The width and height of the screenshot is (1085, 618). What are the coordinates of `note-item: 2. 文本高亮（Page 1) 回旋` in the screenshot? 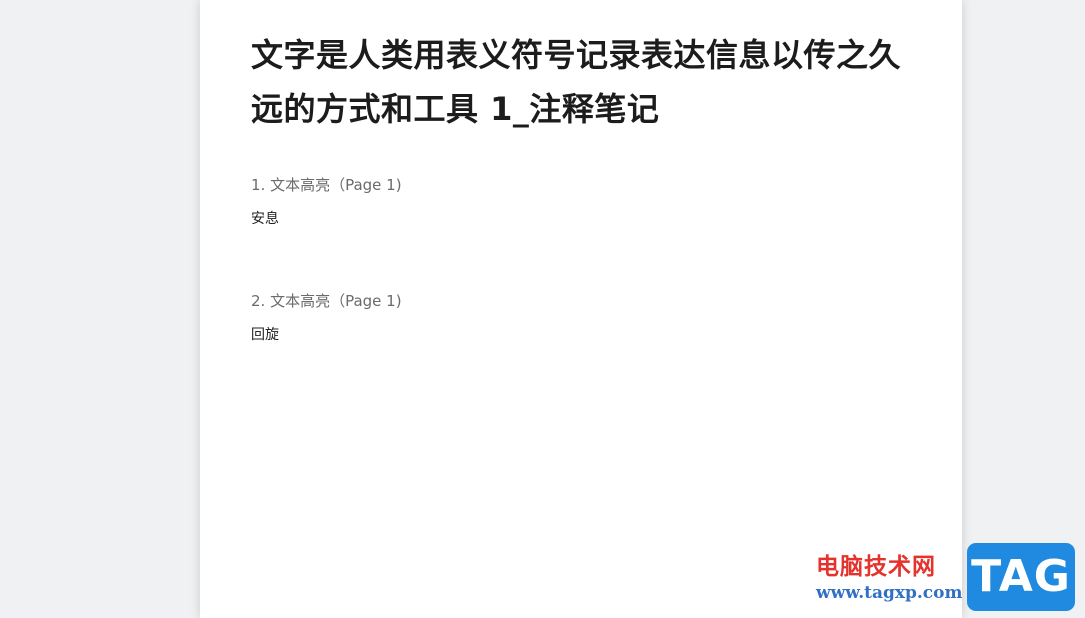 It's located at (551, 318).